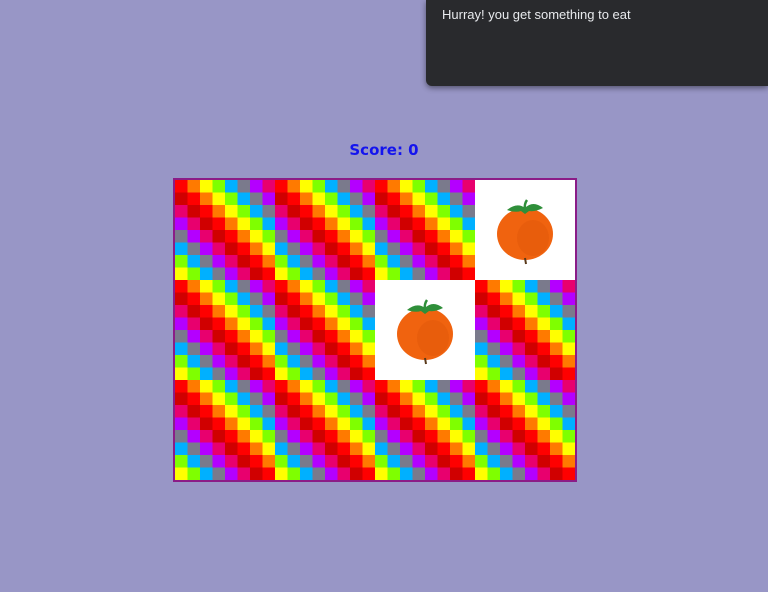 Image resolution: width=768 pixels, height=592 pixels. What do you see at coordinates (597, 43) in the screenshot?
I see `notification-toast: Hurray! you get something to eat` at bounding box center [597, 43].